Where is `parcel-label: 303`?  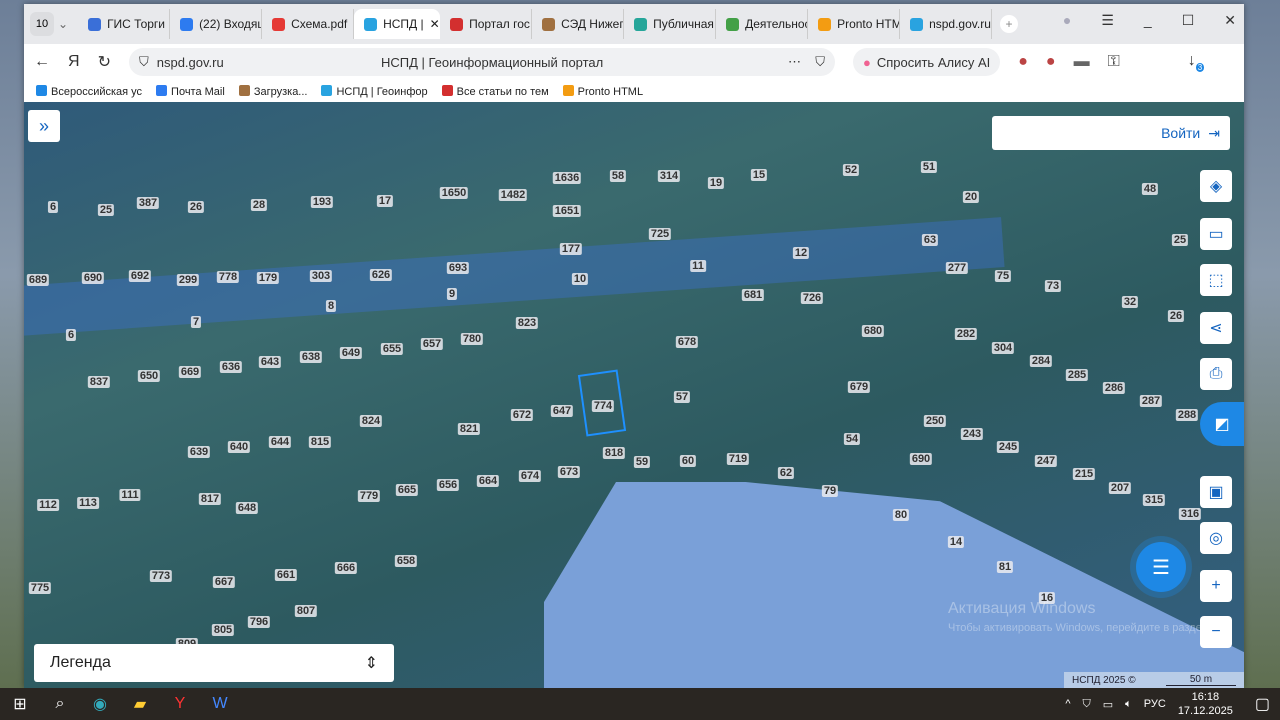
parcel-label: 303 is located at coordinates (321, 276).